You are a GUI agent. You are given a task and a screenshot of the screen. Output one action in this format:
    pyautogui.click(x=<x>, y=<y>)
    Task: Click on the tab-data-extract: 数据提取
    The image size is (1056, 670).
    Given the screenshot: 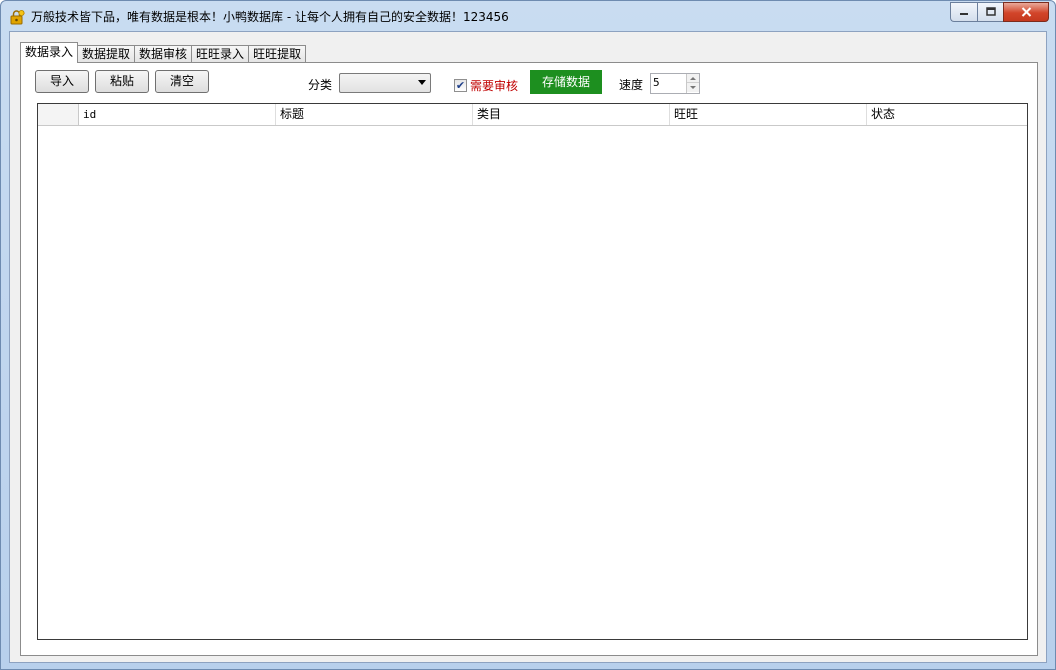 What is the action you would take?
    pyautogui.click(x=106, y=54)
    